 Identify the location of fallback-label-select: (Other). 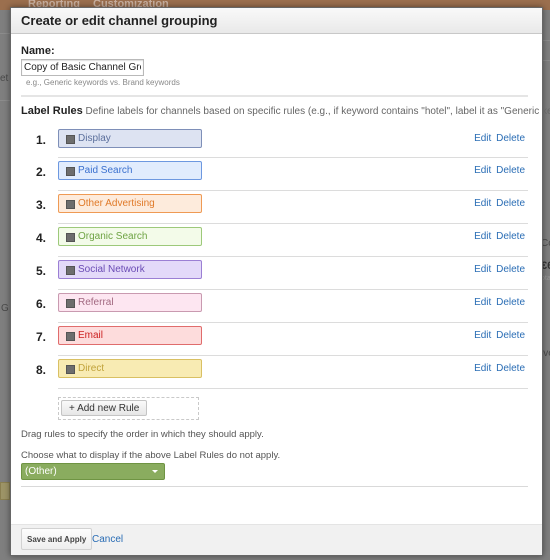
(93, 471).